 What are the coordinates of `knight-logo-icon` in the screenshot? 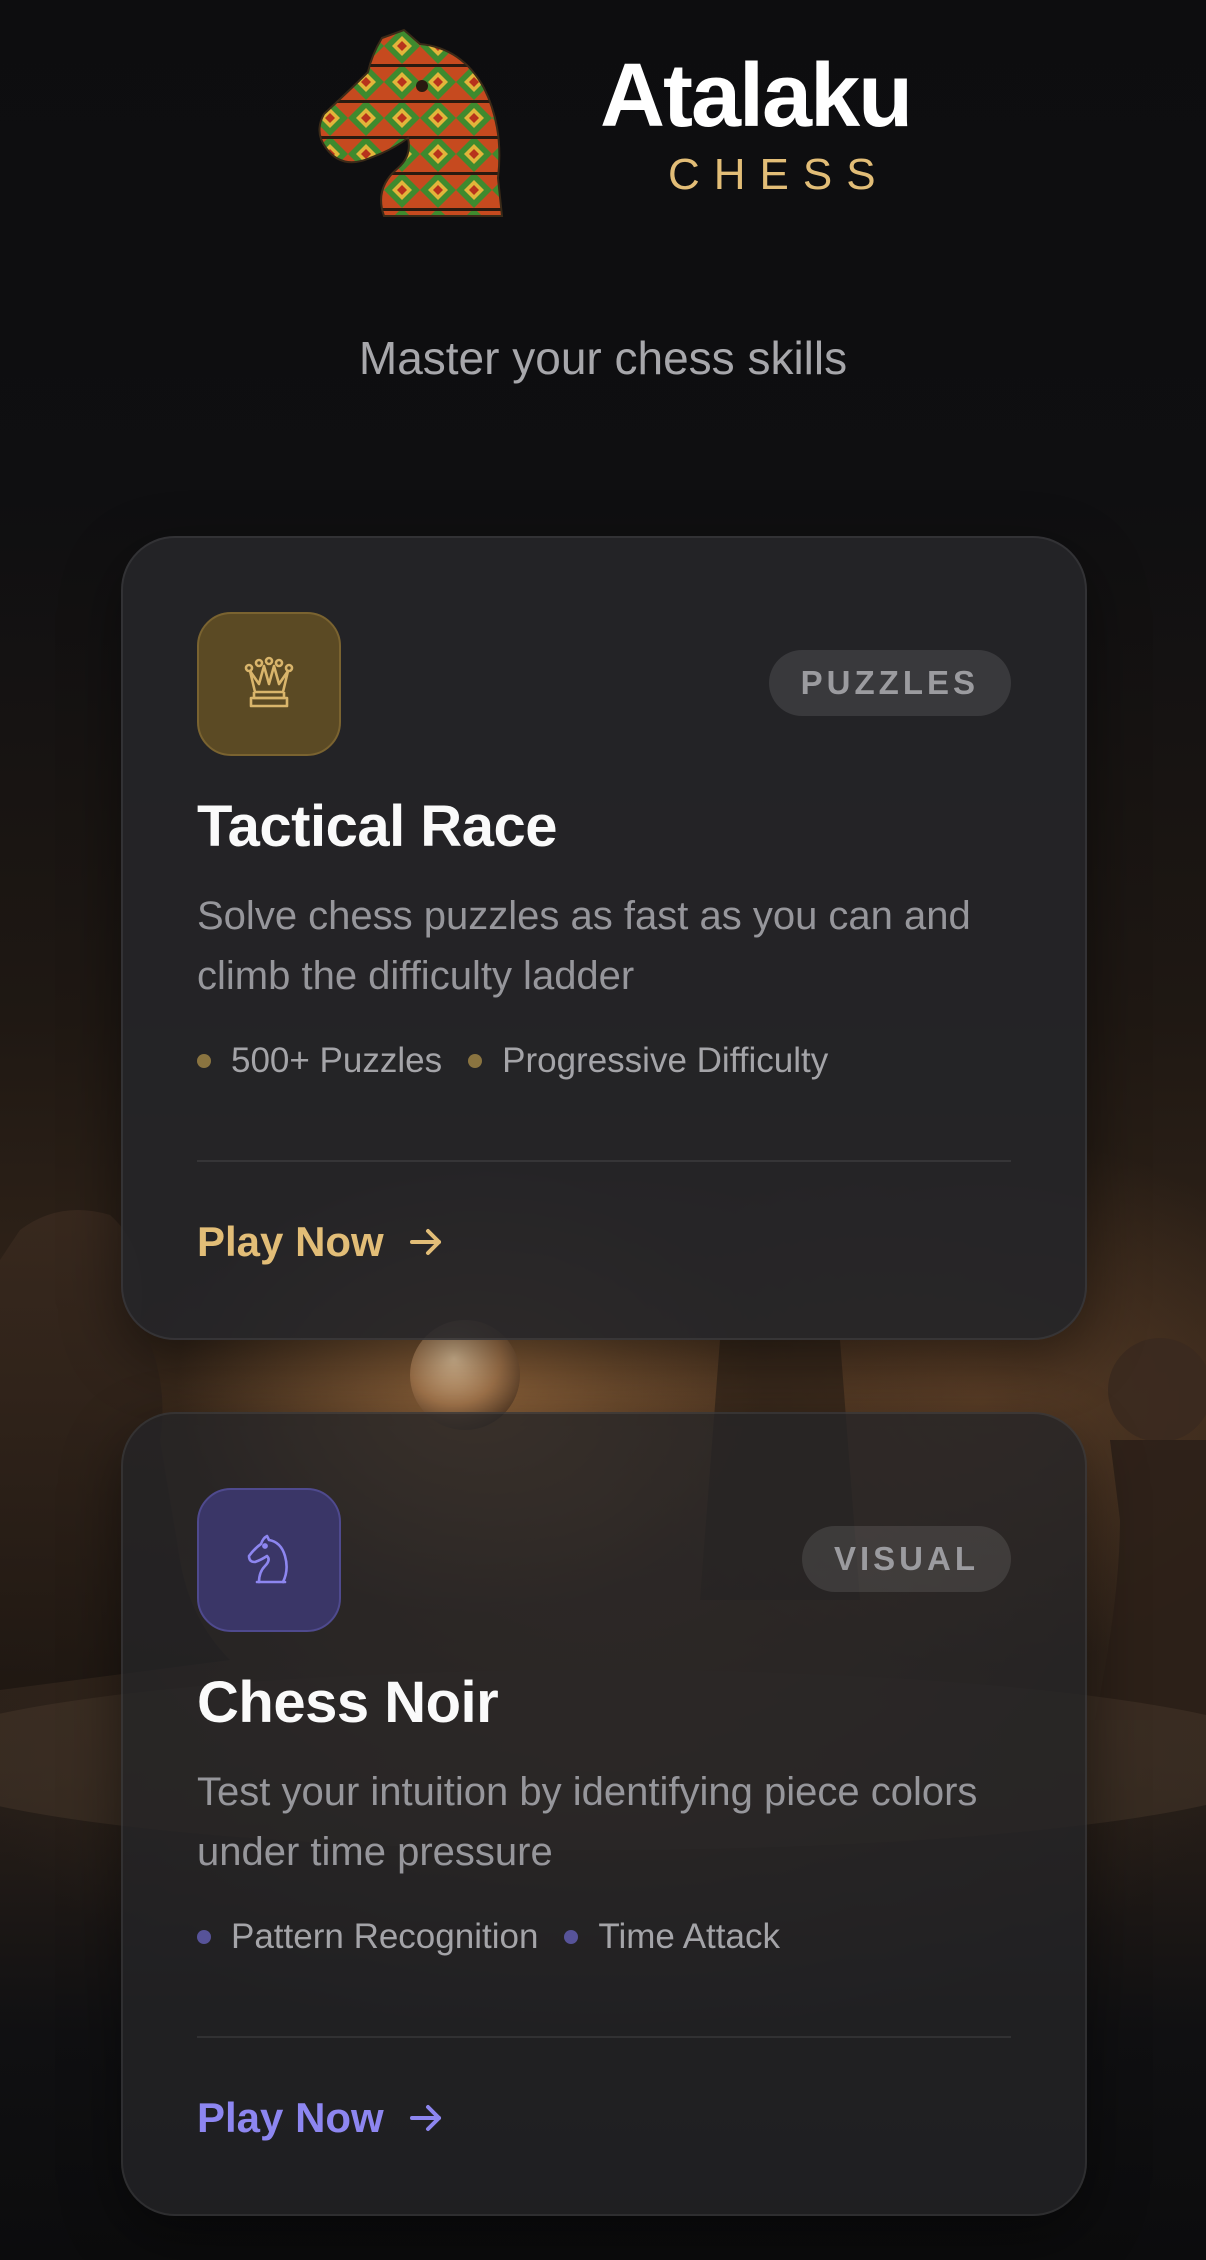 It's located at (411, 123).